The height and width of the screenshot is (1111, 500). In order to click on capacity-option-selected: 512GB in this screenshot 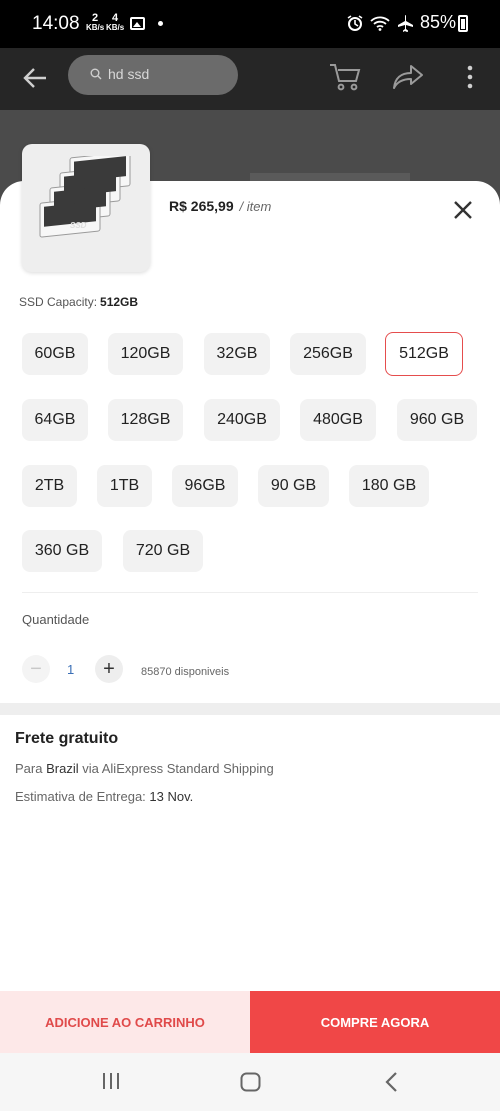, I will do `click(424, 354)`.